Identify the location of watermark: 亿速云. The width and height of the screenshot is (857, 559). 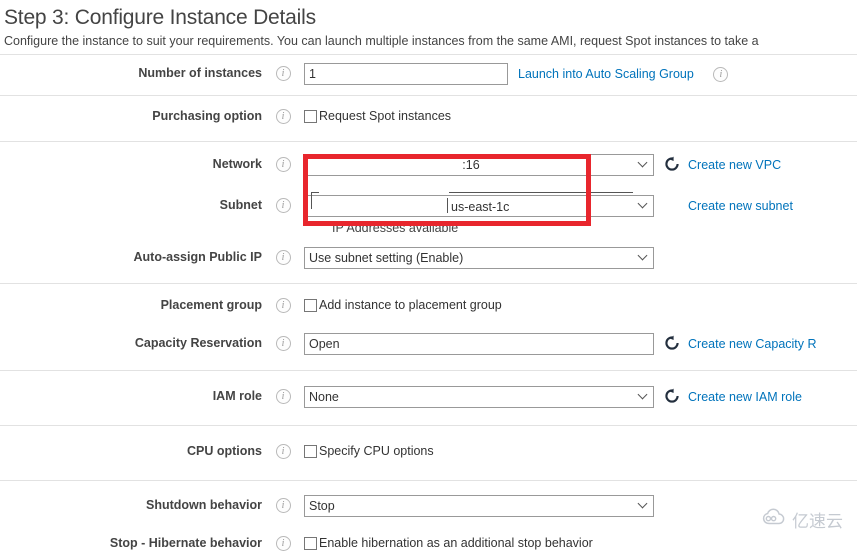
(802, 519).